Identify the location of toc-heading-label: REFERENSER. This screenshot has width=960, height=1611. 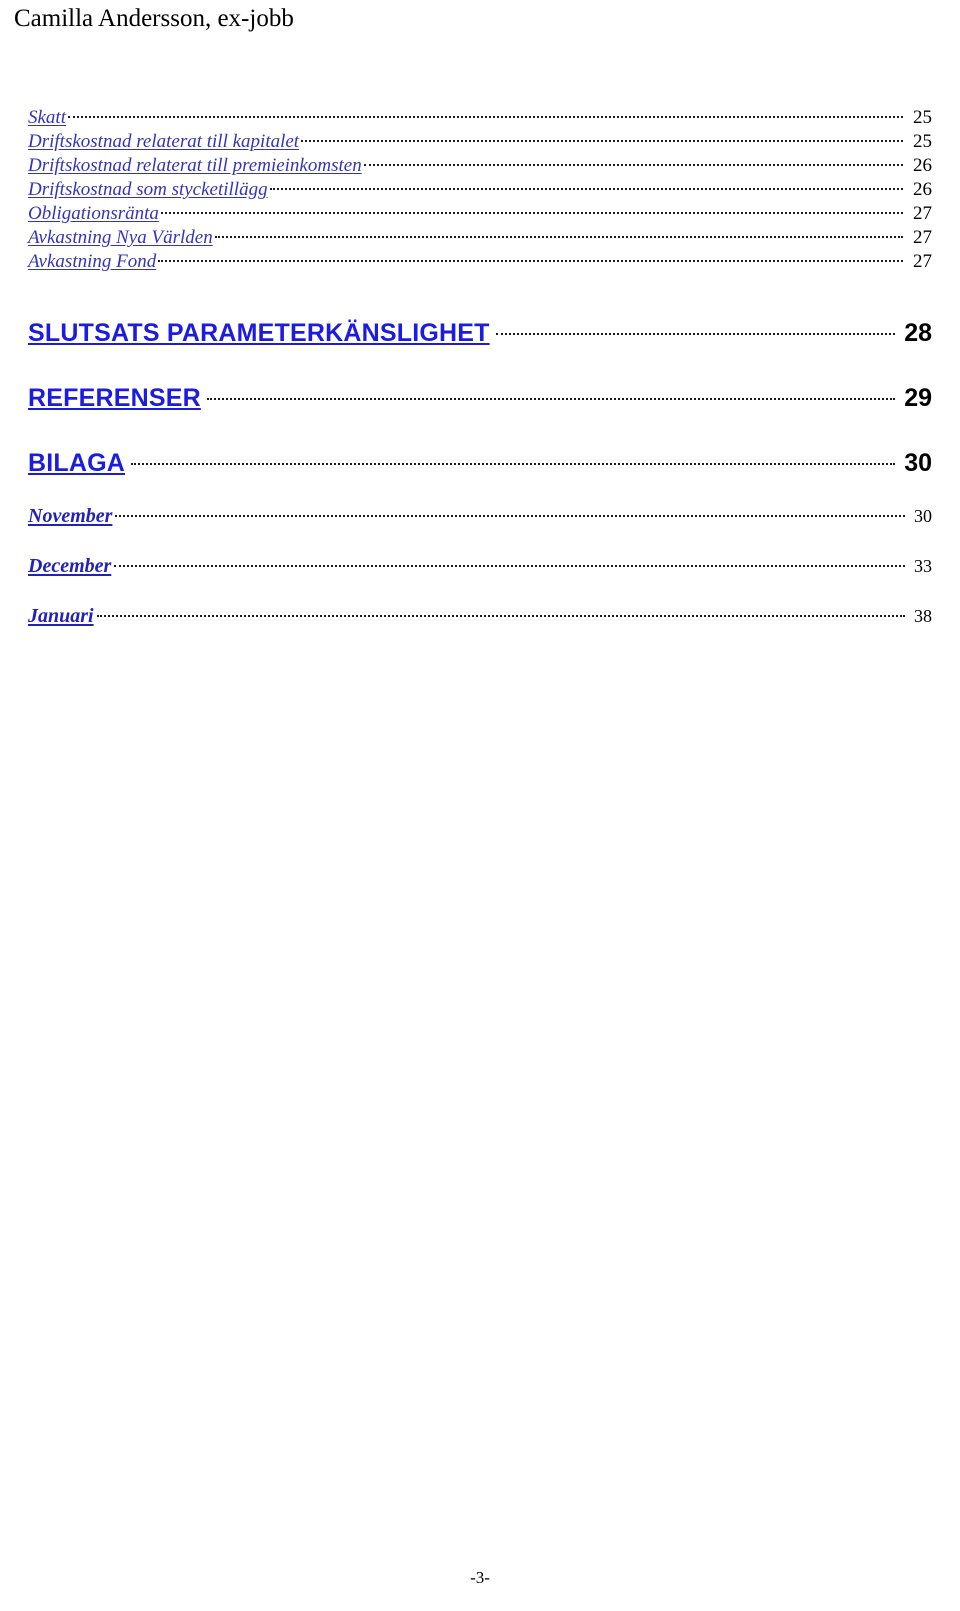
(117, 398).